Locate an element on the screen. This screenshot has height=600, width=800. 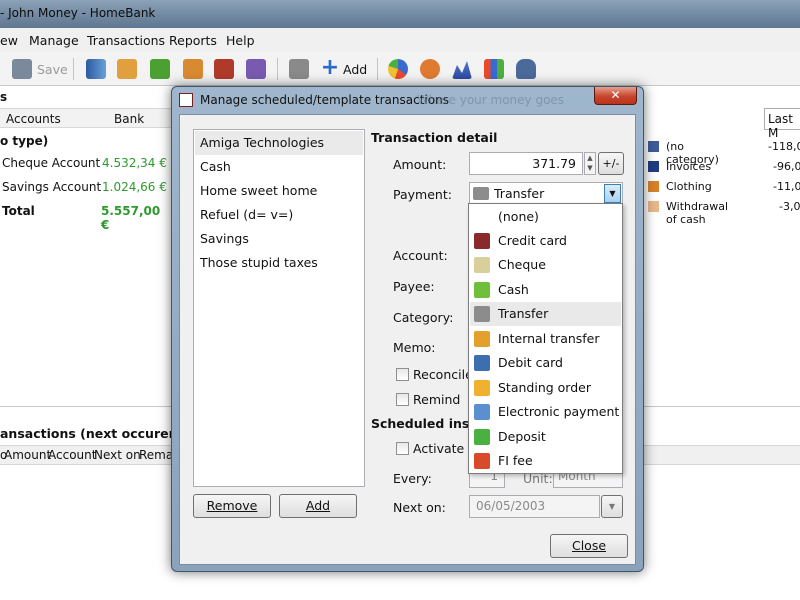
date-picker-button: ▼ is located at coordinates (612, 506).